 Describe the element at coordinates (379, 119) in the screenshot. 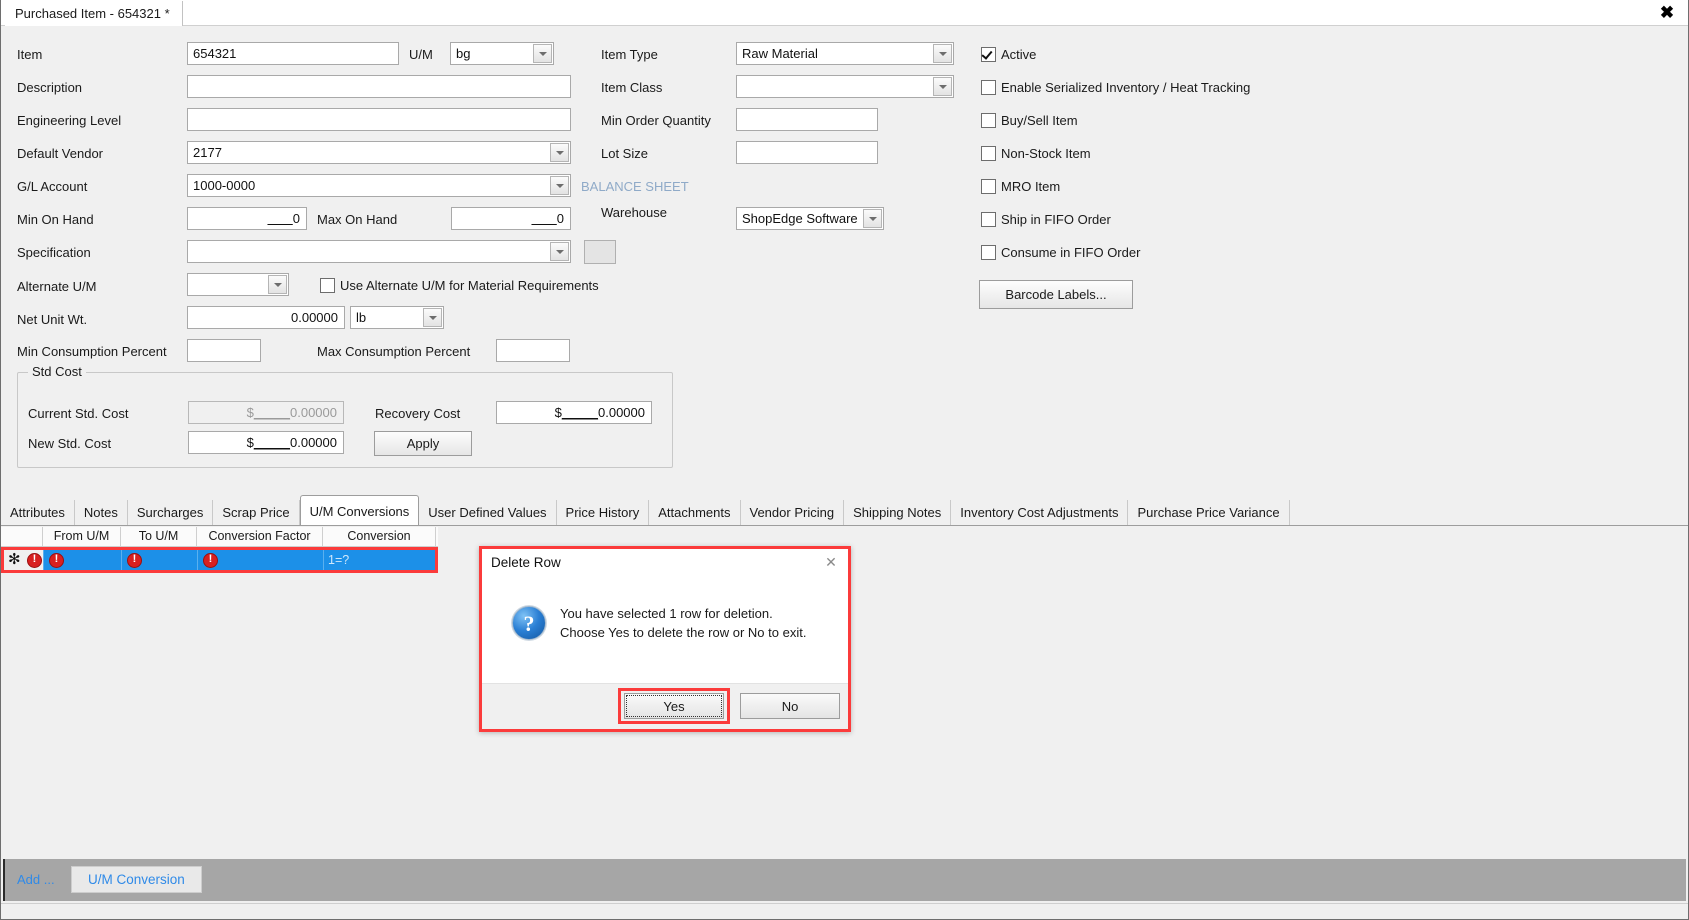

I see `engineering-level-input` at that location.